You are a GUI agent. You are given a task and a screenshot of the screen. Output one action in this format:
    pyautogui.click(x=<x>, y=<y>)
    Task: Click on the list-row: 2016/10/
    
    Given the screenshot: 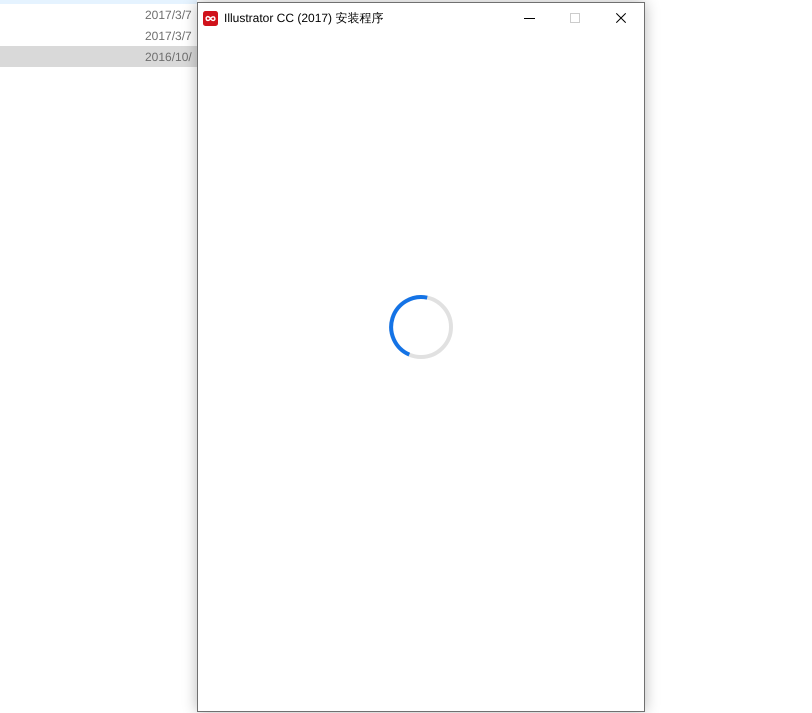 What is the action you would take?
    pyautogui.click(x=98, y=56)
    